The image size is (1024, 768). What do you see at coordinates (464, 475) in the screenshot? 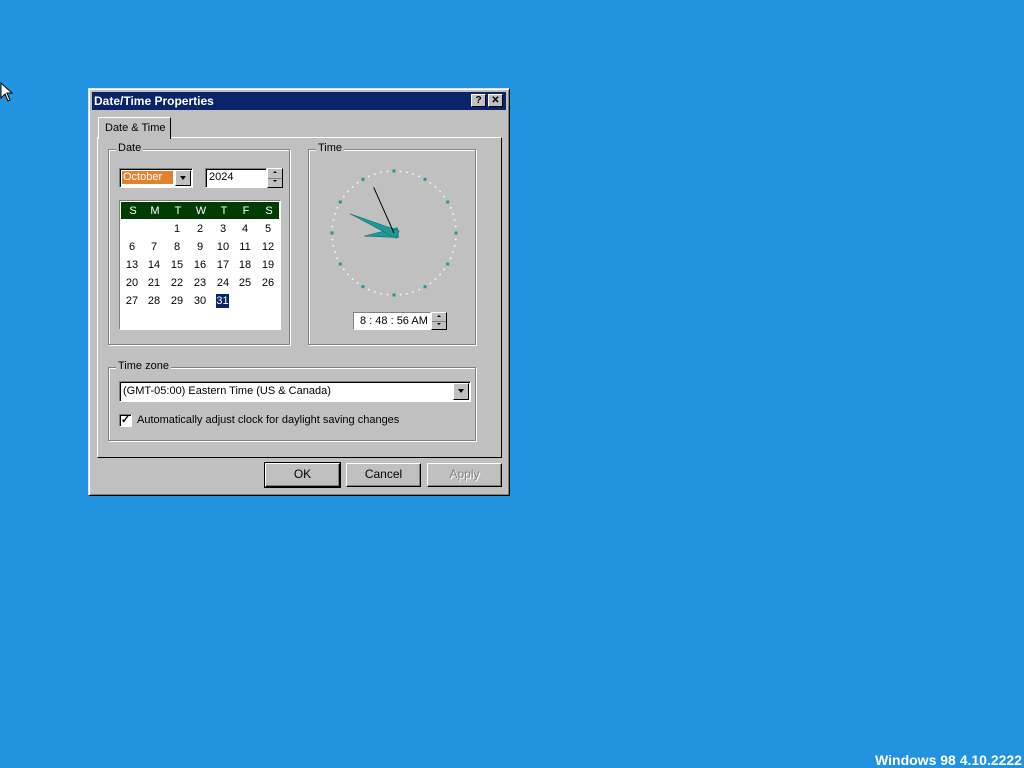
I see `apply-button: Apply` at bounding box center [464, 475].